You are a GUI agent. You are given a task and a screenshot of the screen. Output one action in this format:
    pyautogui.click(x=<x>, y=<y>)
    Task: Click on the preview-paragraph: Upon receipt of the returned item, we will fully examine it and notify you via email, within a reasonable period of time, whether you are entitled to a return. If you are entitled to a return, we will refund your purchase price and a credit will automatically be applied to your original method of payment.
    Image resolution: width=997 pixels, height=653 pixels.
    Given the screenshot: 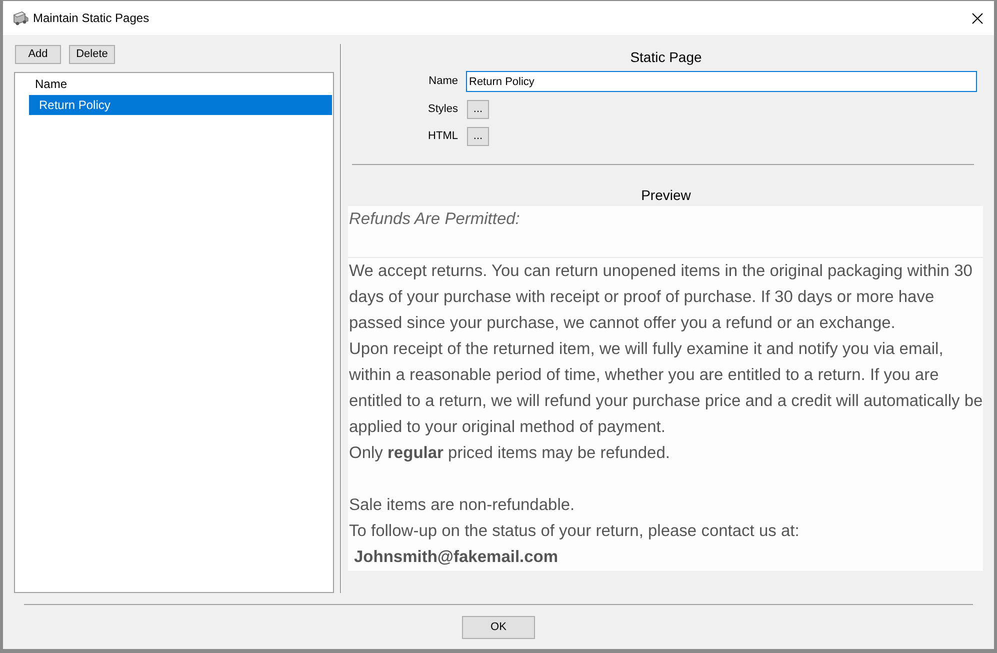 What is the action you would take?
    pyautogui.click(x=666, y=388)
    